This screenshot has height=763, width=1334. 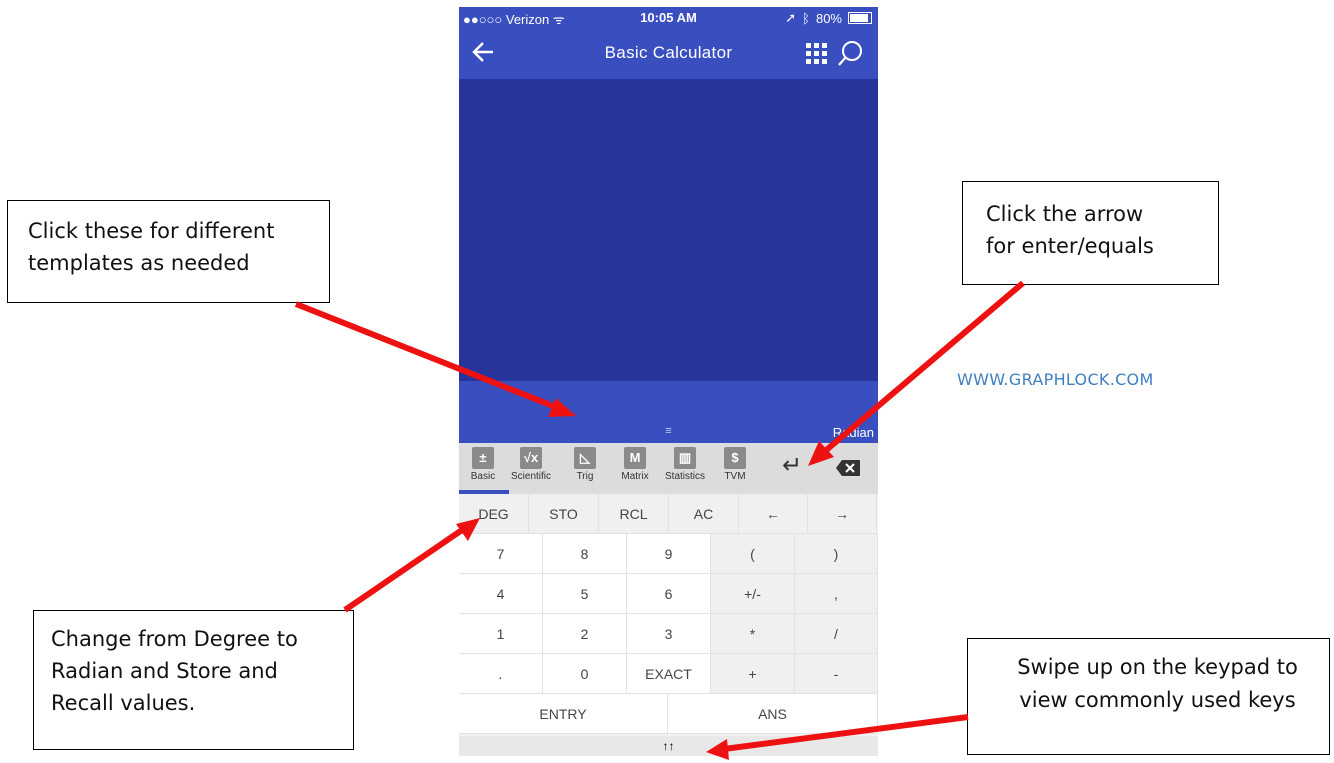 What do you see at coordinates (753, 594) in the screenshot?
I see `key-negate: +/-` at bounding box center [753, 594].